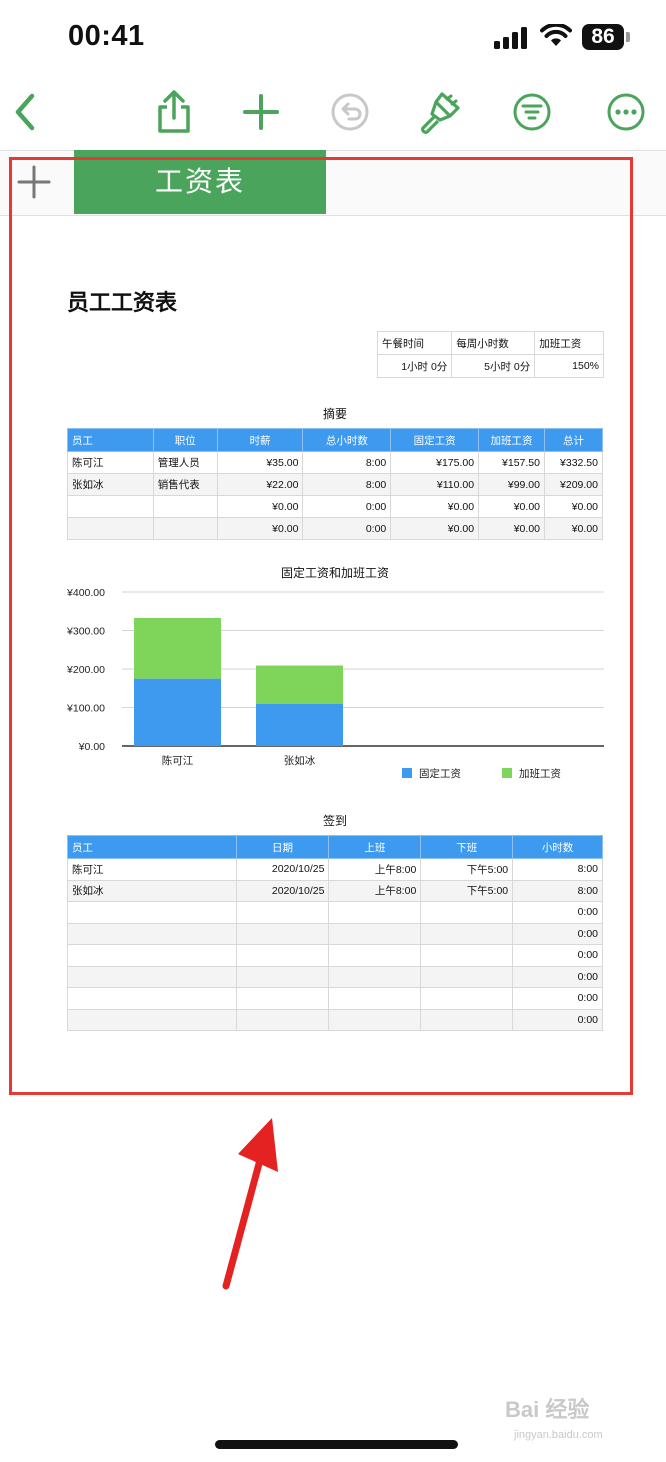  What do you see at coordinates (532, 112) in the screenshot?
I see `filter-icon` at bounding box center [532, 112].